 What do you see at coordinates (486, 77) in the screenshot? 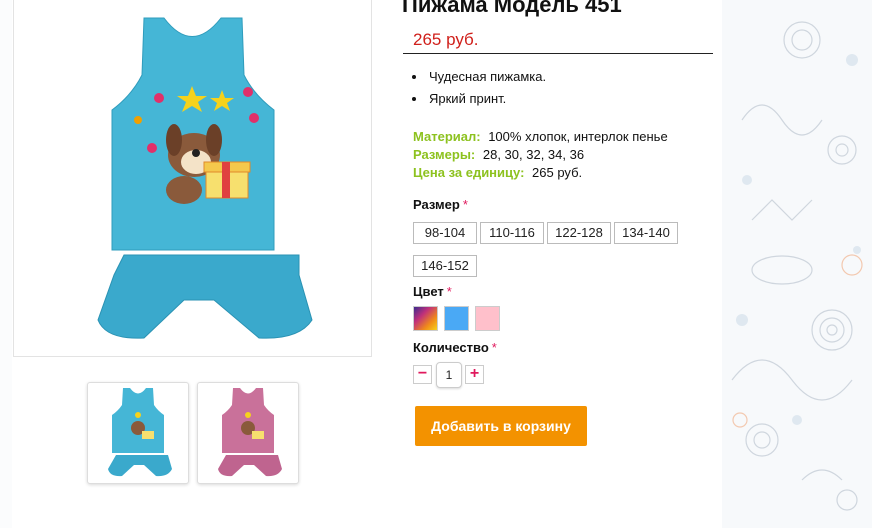
I see `feature-item: Чудесная пижамка.` at bounding box center [486, 77].